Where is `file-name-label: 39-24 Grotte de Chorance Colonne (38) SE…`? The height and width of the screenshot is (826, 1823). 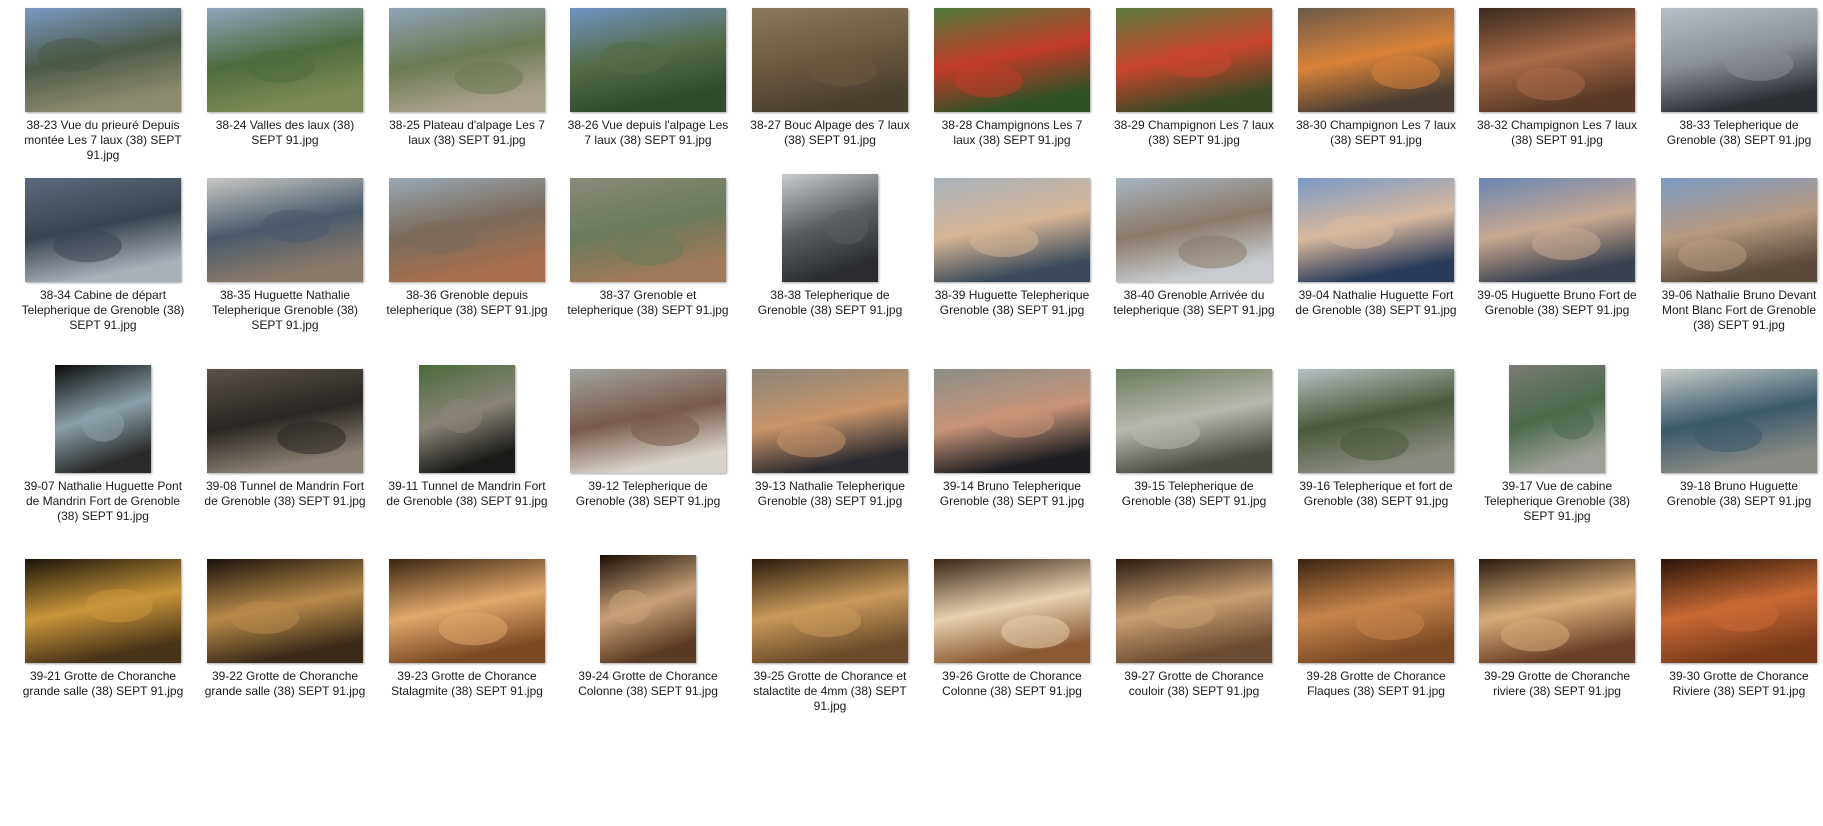 file-name-label: 39-24 Grotte de Chorance Colonne (38) SE… is located at coordinates (648, 683).